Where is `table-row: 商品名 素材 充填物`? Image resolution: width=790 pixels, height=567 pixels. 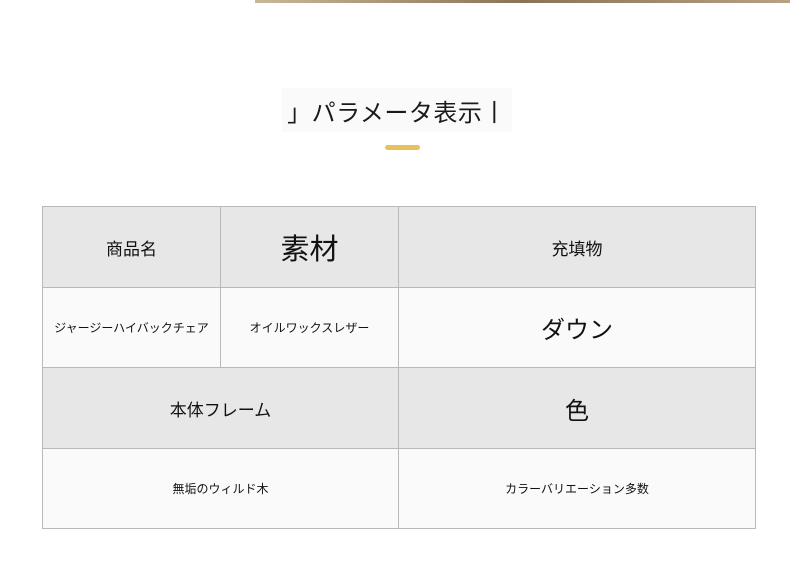
table-row: 商品名 素材 充填物 is located at coordinates (399, 247).